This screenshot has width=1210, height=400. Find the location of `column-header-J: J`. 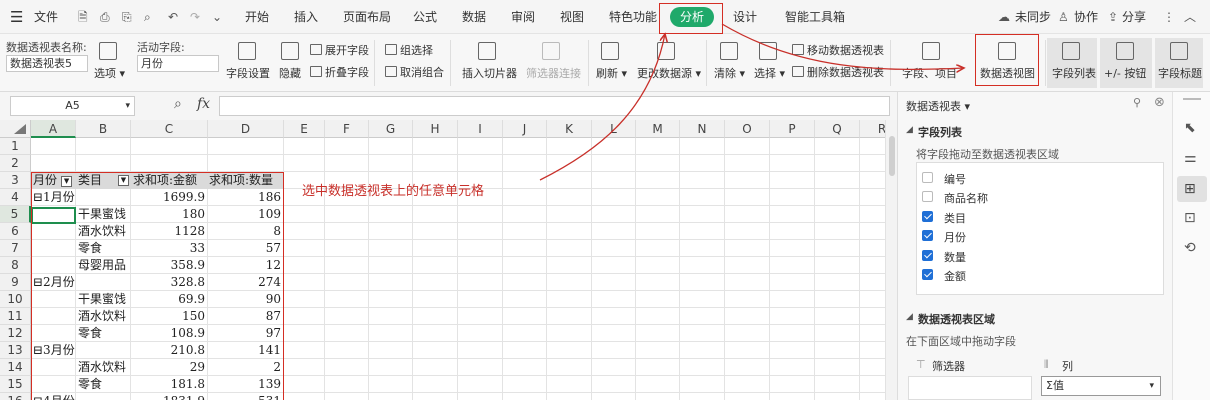

column-header-J: J is located at coordinates (525, 129).